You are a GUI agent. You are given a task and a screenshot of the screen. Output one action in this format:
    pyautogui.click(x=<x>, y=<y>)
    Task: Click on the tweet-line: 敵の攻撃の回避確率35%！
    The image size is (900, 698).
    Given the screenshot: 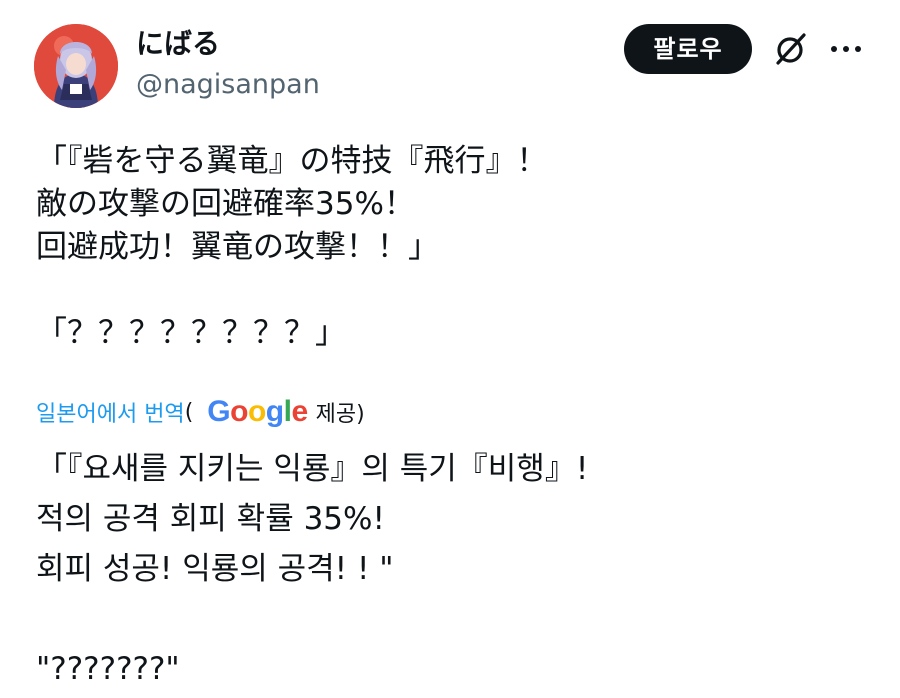 What is the action you would take?
    pyautogui.click(x=225, y=204)
    